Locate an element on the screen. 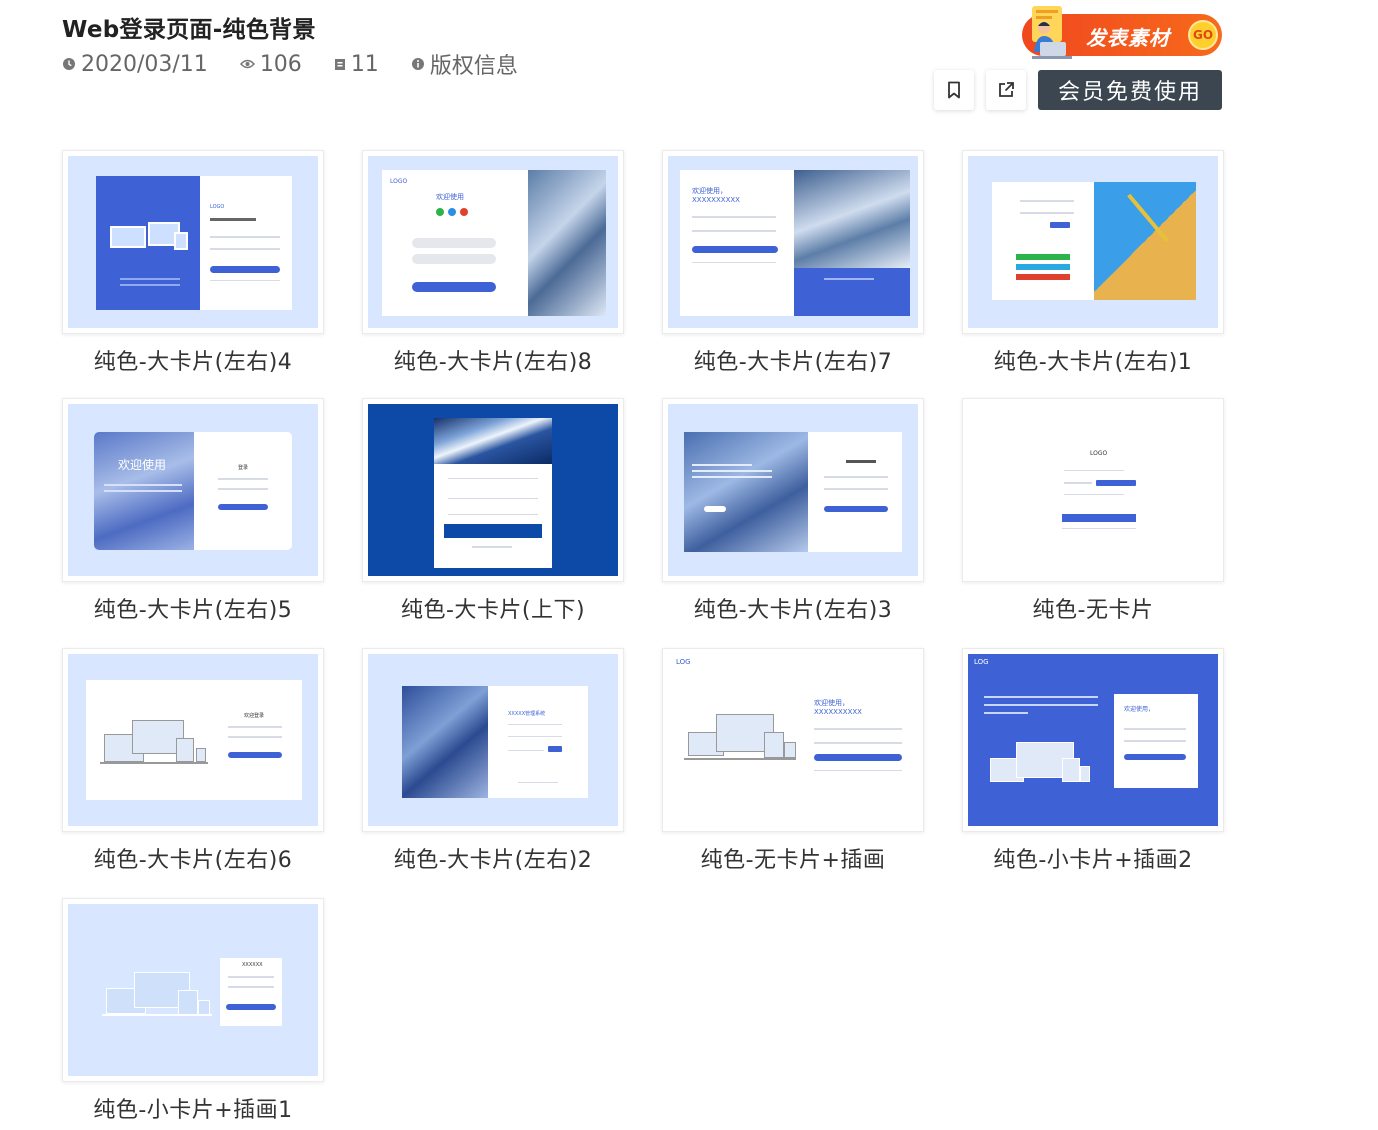 This screenshot has height=1130, width=1378. template-card: 欢迎使用， XXXXXXXXXX 纯色-大卡片(左右)7 is located at coordinates (793, 263).